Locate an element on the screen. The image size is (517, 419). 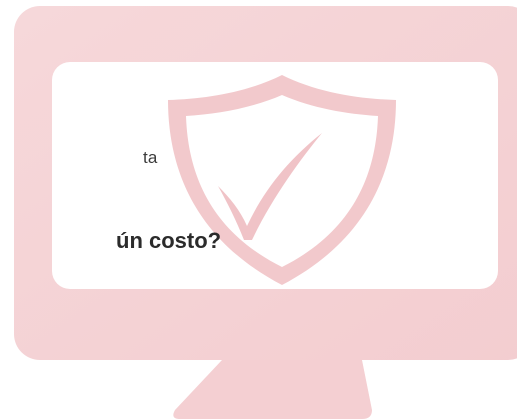
question-heading-fragment: ún costo? is located at coordinates (169, 240).